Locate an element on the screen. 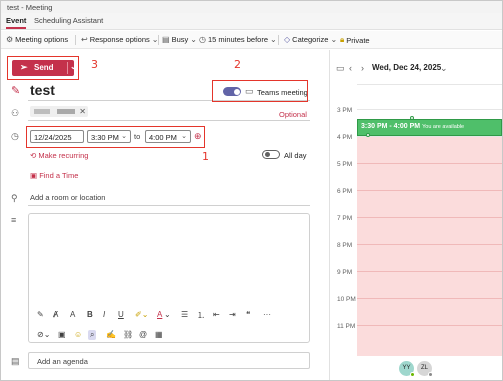  annotation-box-teams is located at coordinates (260, 91).